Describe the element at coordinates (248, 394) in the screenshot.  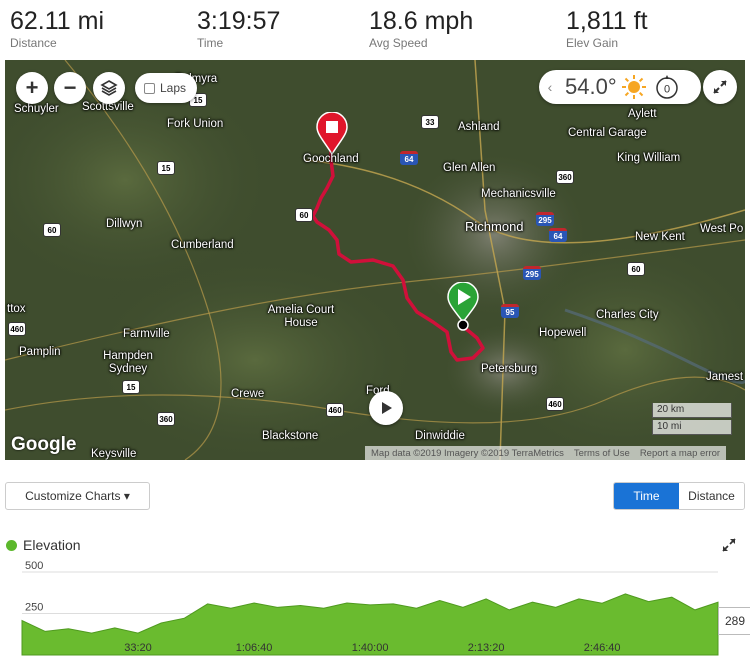
I see `place-label: Crewe` at that location.